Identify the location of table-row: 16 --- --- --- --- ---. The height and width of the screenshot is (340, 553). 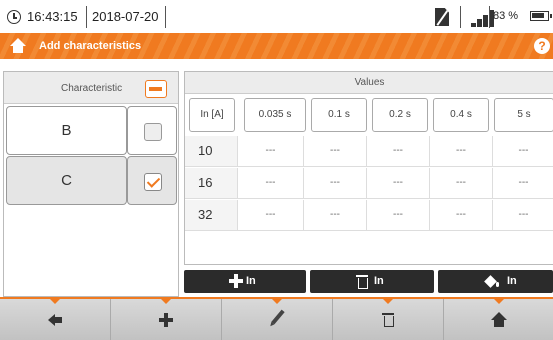
(369, 183).